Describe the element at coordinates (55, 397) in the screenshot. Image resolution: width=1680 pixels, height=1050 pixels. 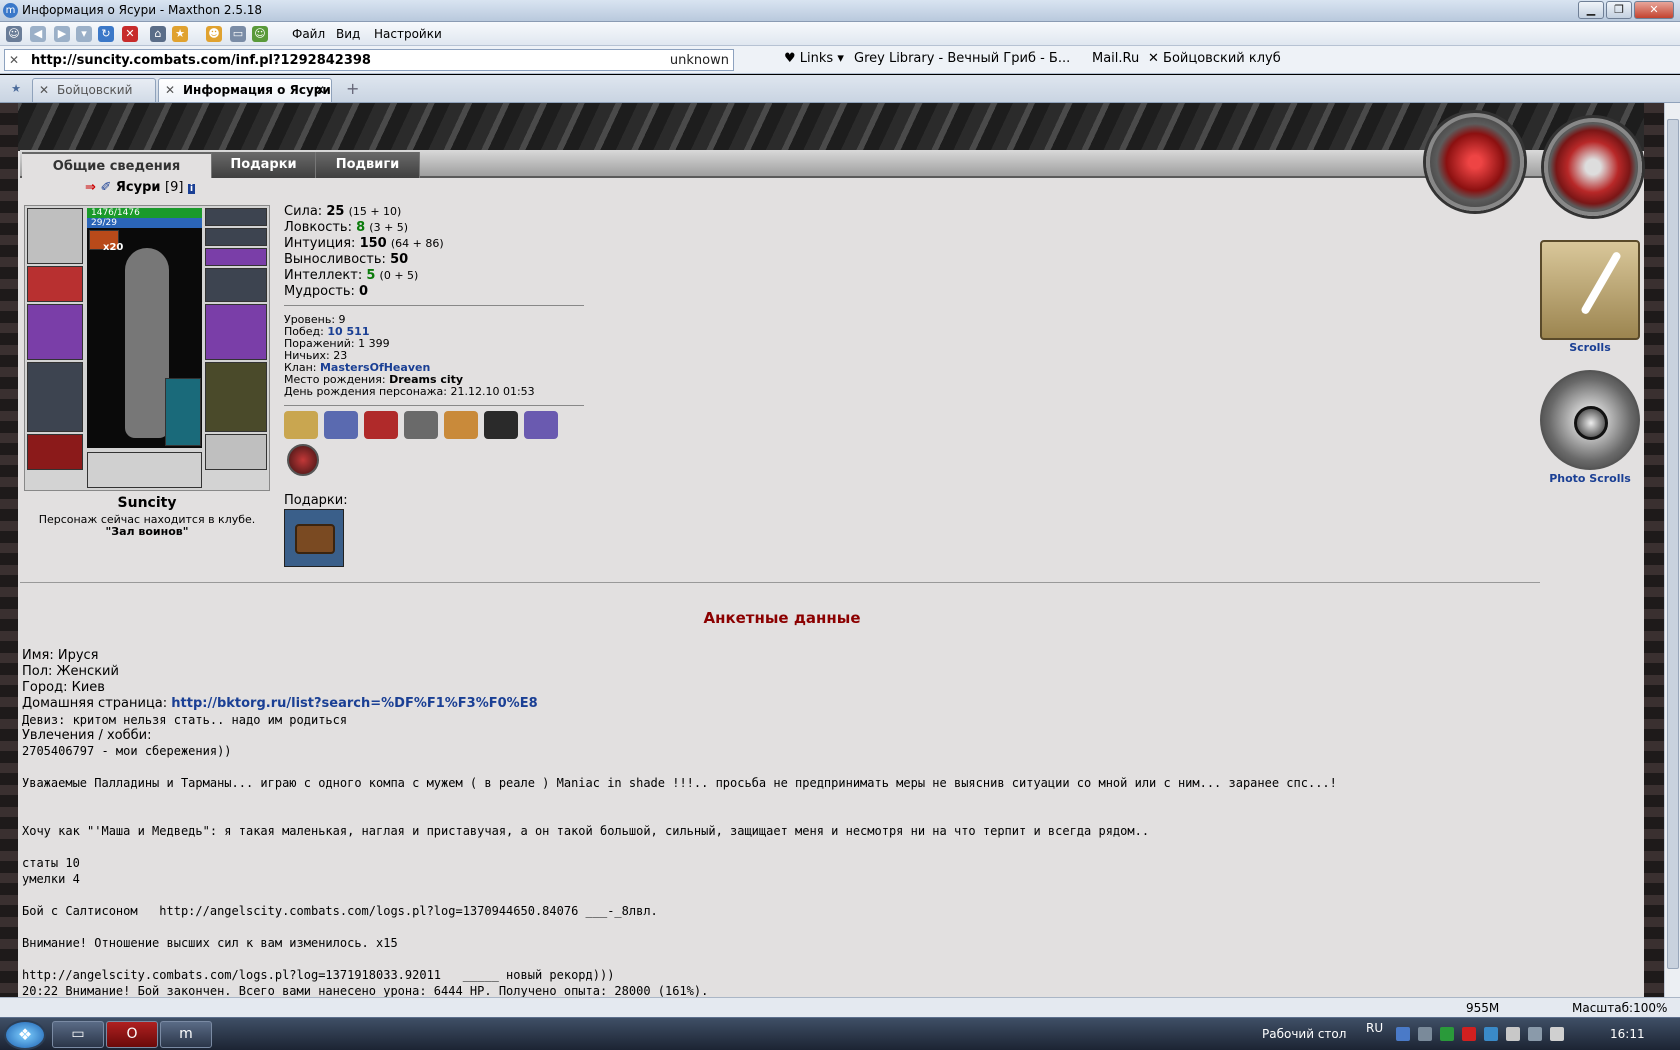
I see `armor-slot` at that location.